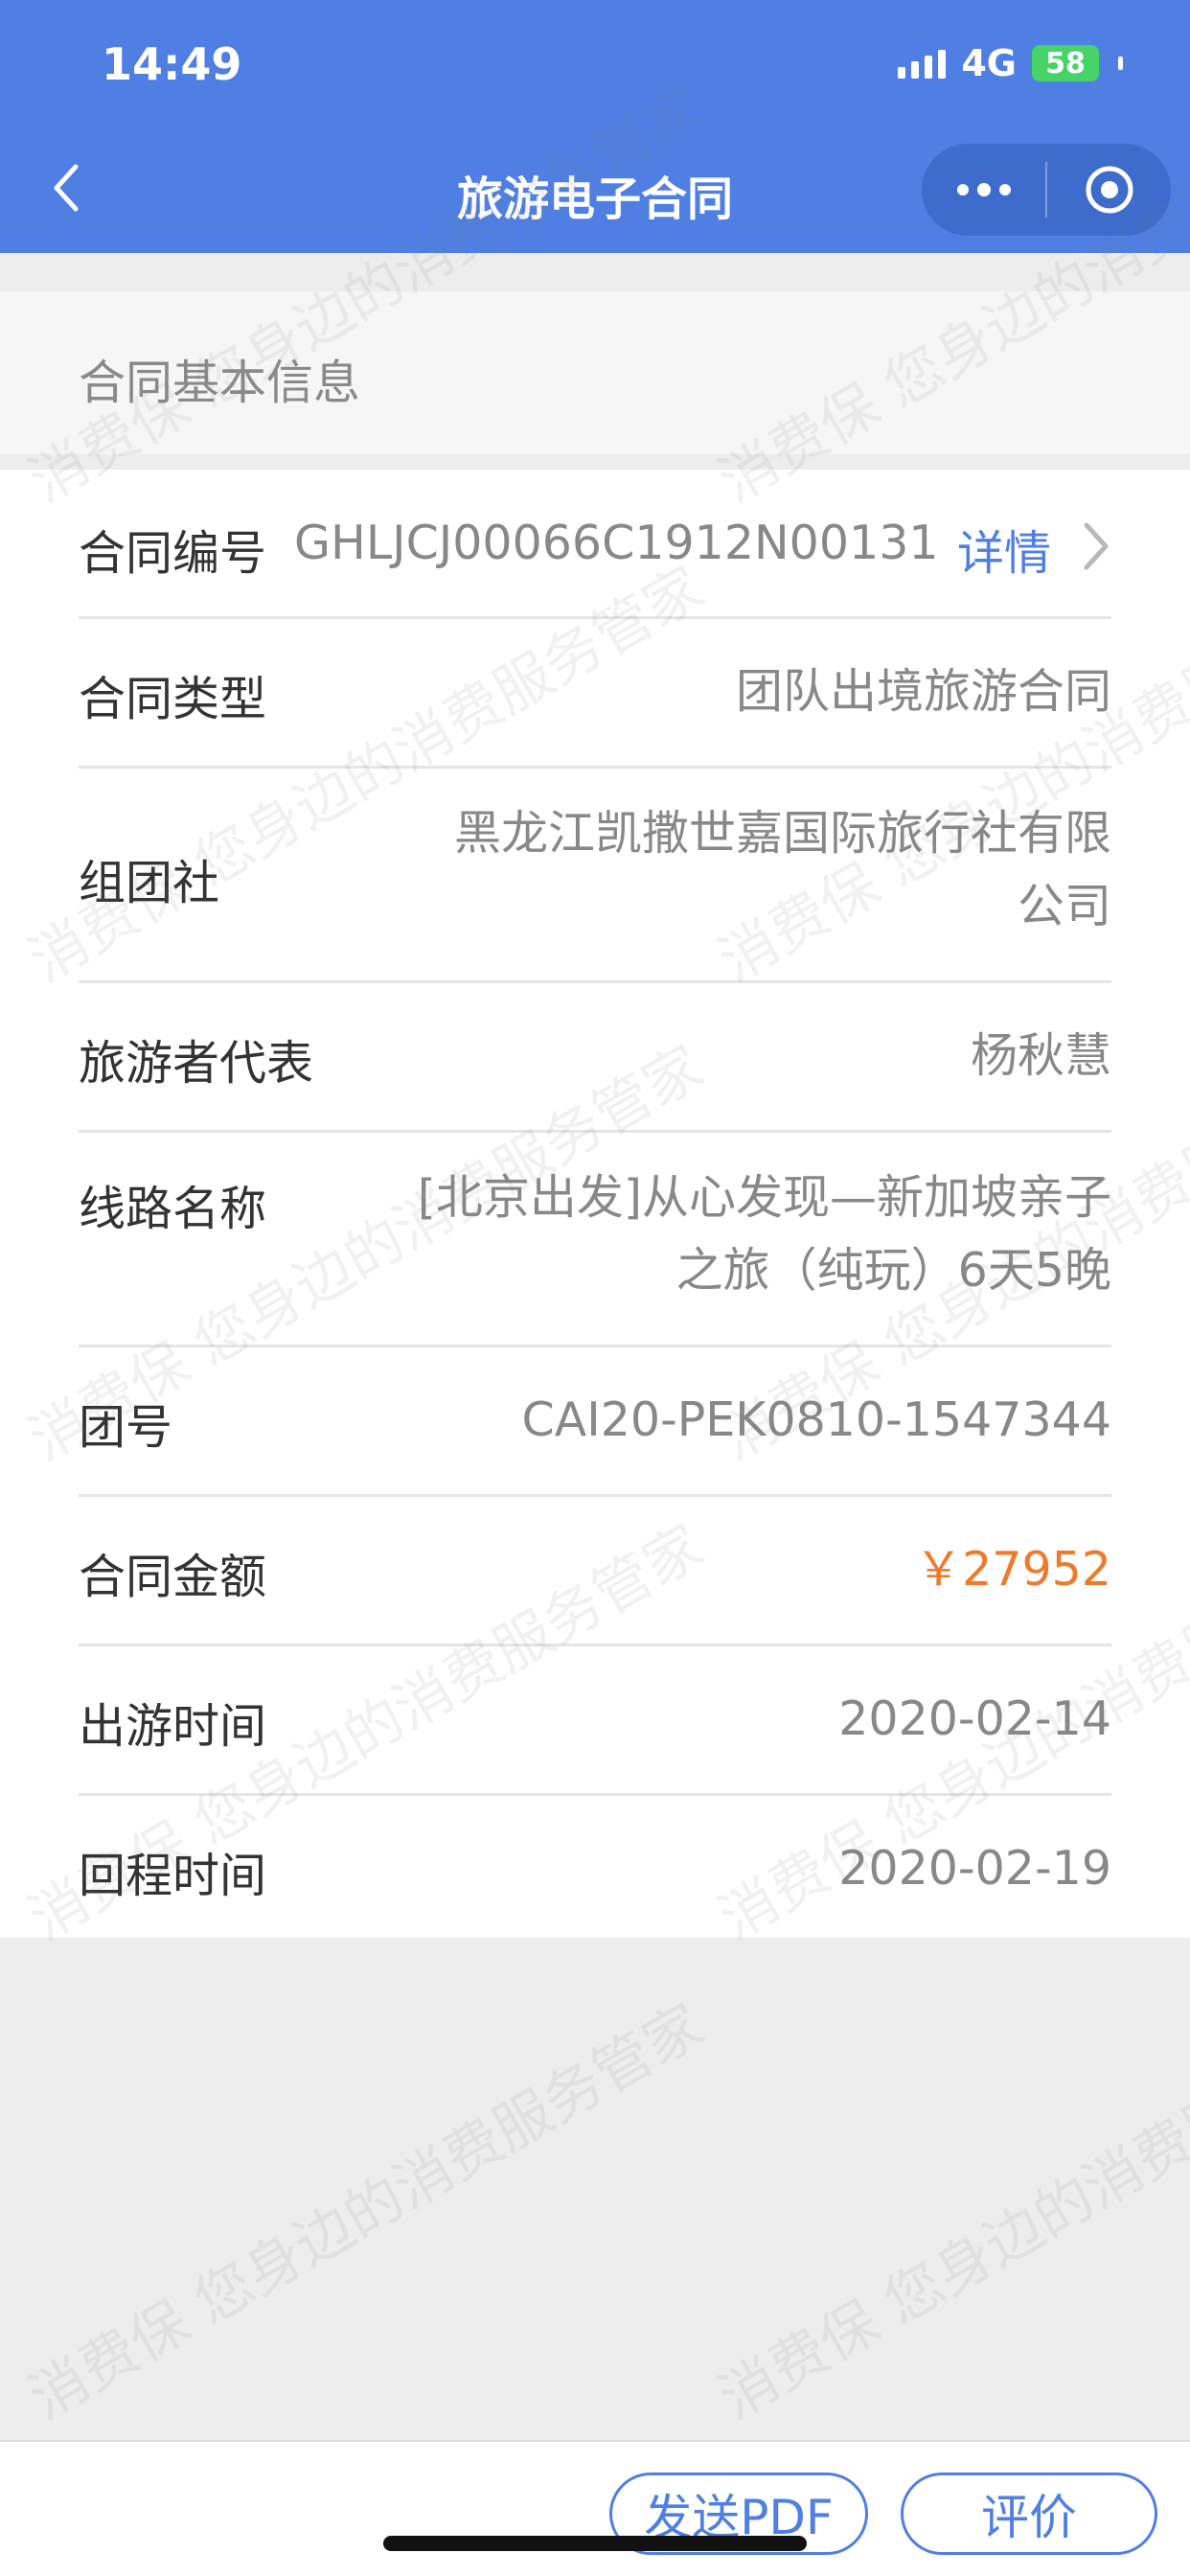 Image resolution: width=1190 pixels, height=2576 pixels. What do you see at coordinates (172, 64) in the screenshot?
I see `status-time: 14:49` at bounding box center [172, 64].